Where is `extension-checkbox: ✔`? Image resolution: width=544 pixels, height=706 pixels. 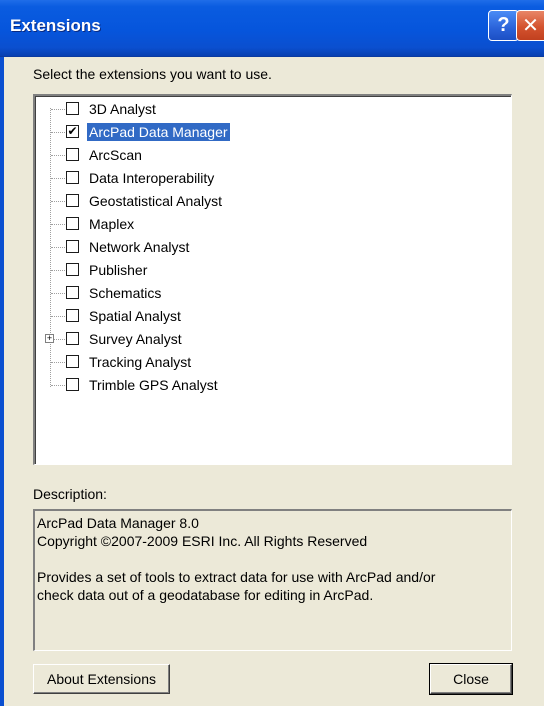
extension-checkbox: ✔ is located at coordinates (72, 131).